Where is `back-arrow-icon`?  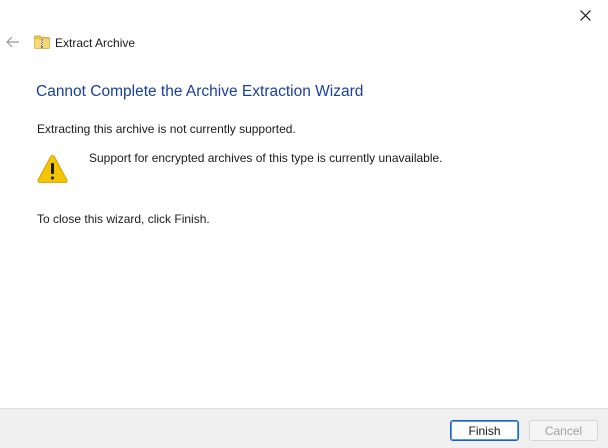
back-arrow-icon is located at coordinates (12, 42).